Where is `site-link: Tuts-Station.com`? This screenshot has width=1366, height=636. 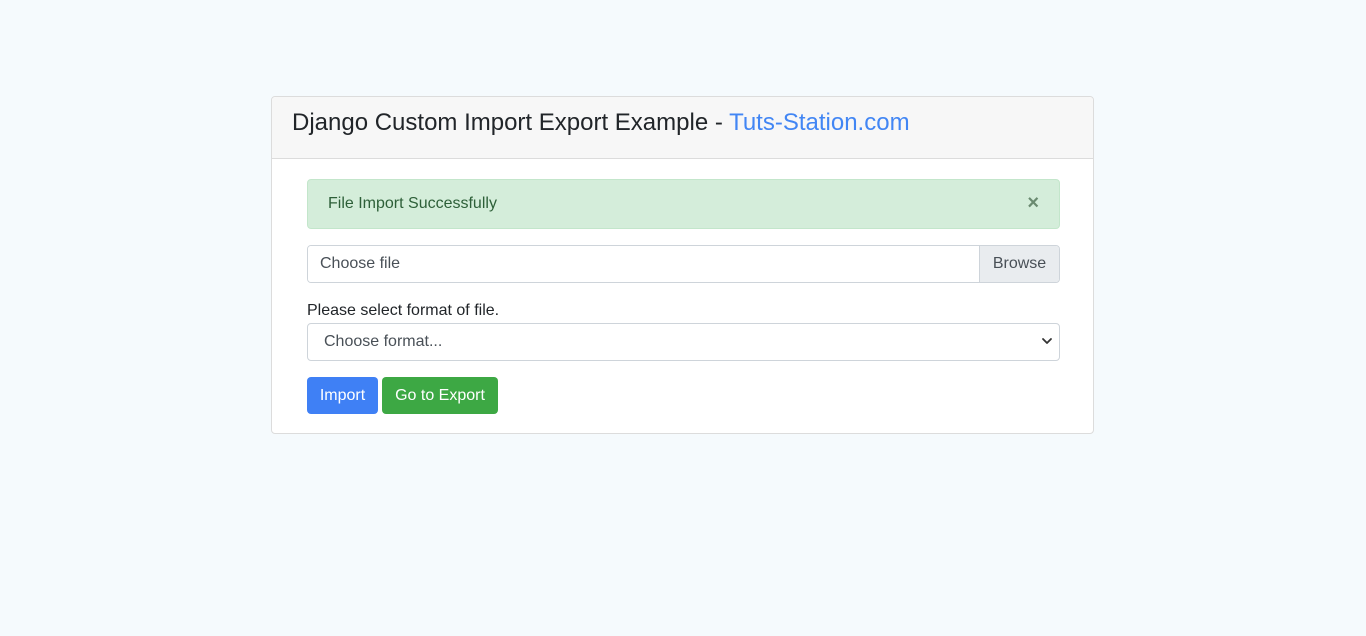
site-link: Tuts-Station.com is located at coordinates (819, 122).